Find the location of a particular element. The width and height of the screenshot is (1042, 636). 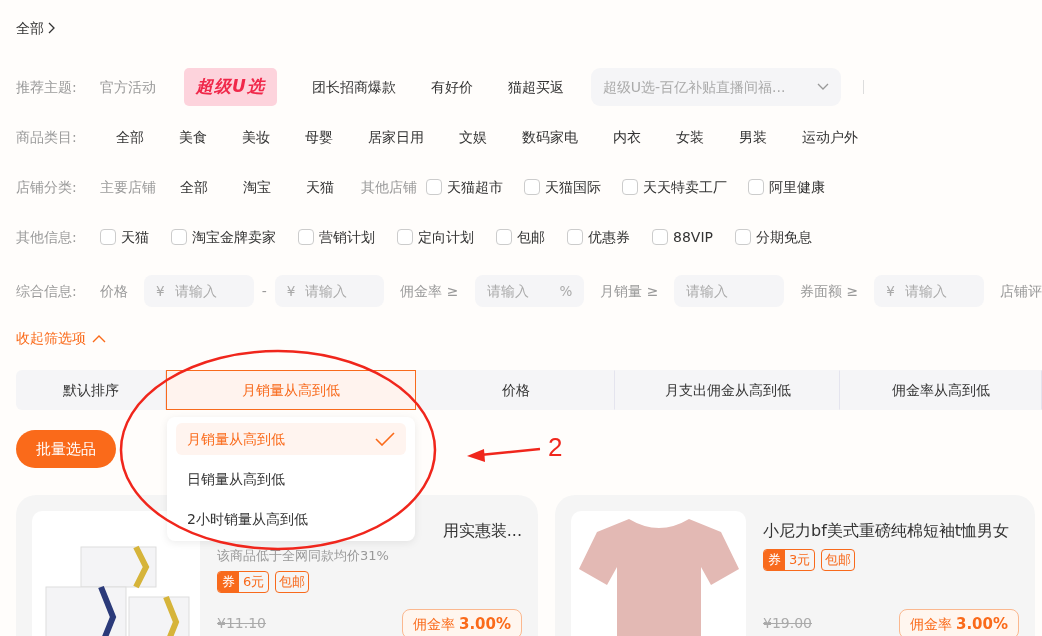

field-label: 券面额 ≥ is located at coordinates (829, 291).